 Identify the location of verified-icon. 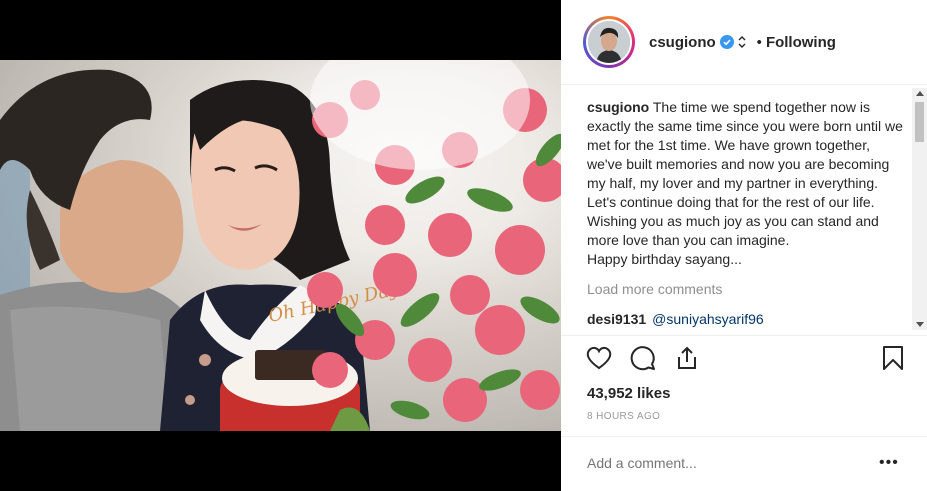
(726, 42).